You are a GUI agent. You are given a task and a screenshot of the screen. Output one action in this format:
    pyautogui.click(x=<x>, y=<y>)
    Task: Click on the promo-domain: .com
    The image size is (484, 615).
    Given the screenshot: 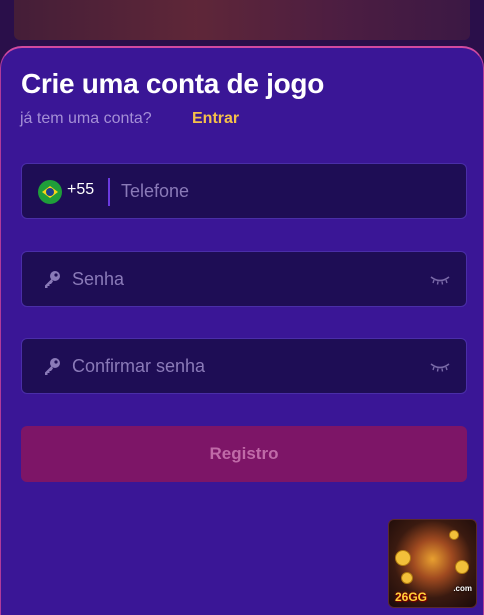 What is the action you would take?
    pyautogui.click(x=462, y=588)
    